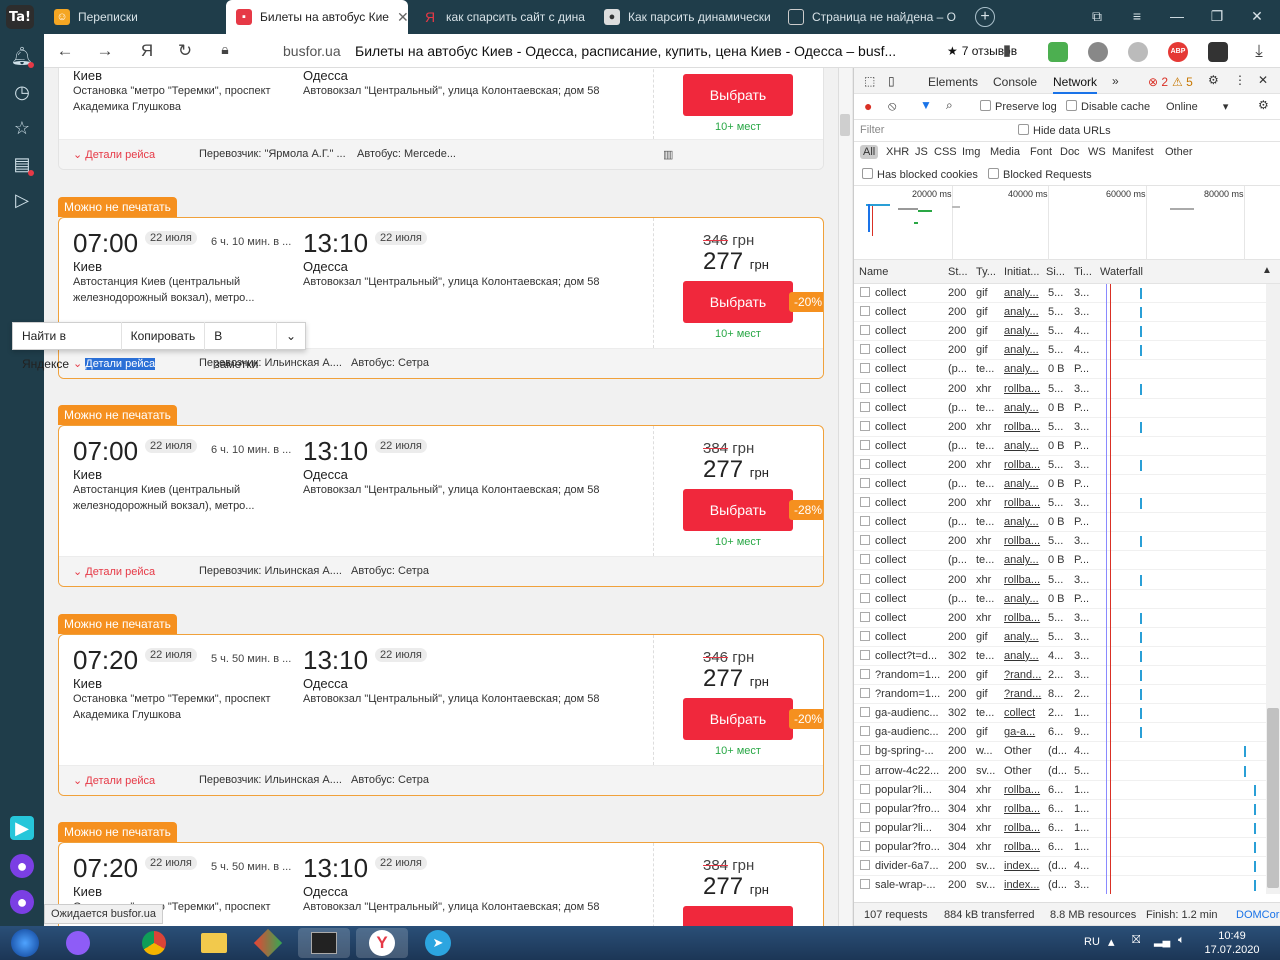  Describe the element at coordinates (22, 56) in the screenshot. I see `notifications-bell-icon: 🔔︎` at that location.